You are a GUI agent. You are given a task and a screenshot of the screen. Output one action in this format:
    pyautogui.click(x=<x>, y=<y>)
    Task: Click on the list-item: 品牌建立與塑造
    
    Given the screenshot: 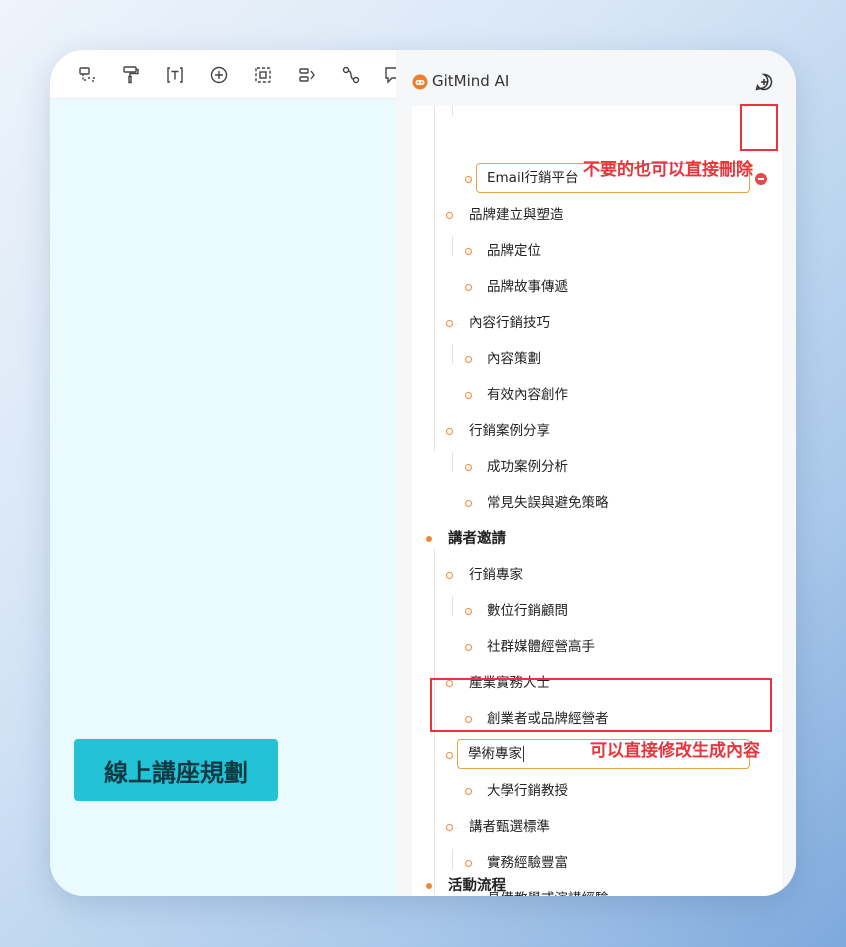 What is the action you would take?
    pyautogui.click(x=512, y=215)
    